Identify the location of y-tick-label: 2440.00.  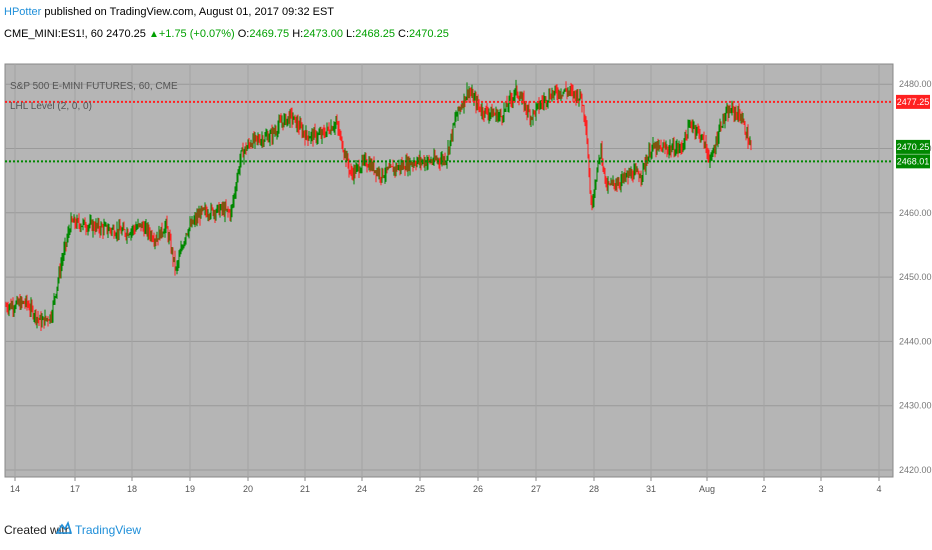
(915, 341).